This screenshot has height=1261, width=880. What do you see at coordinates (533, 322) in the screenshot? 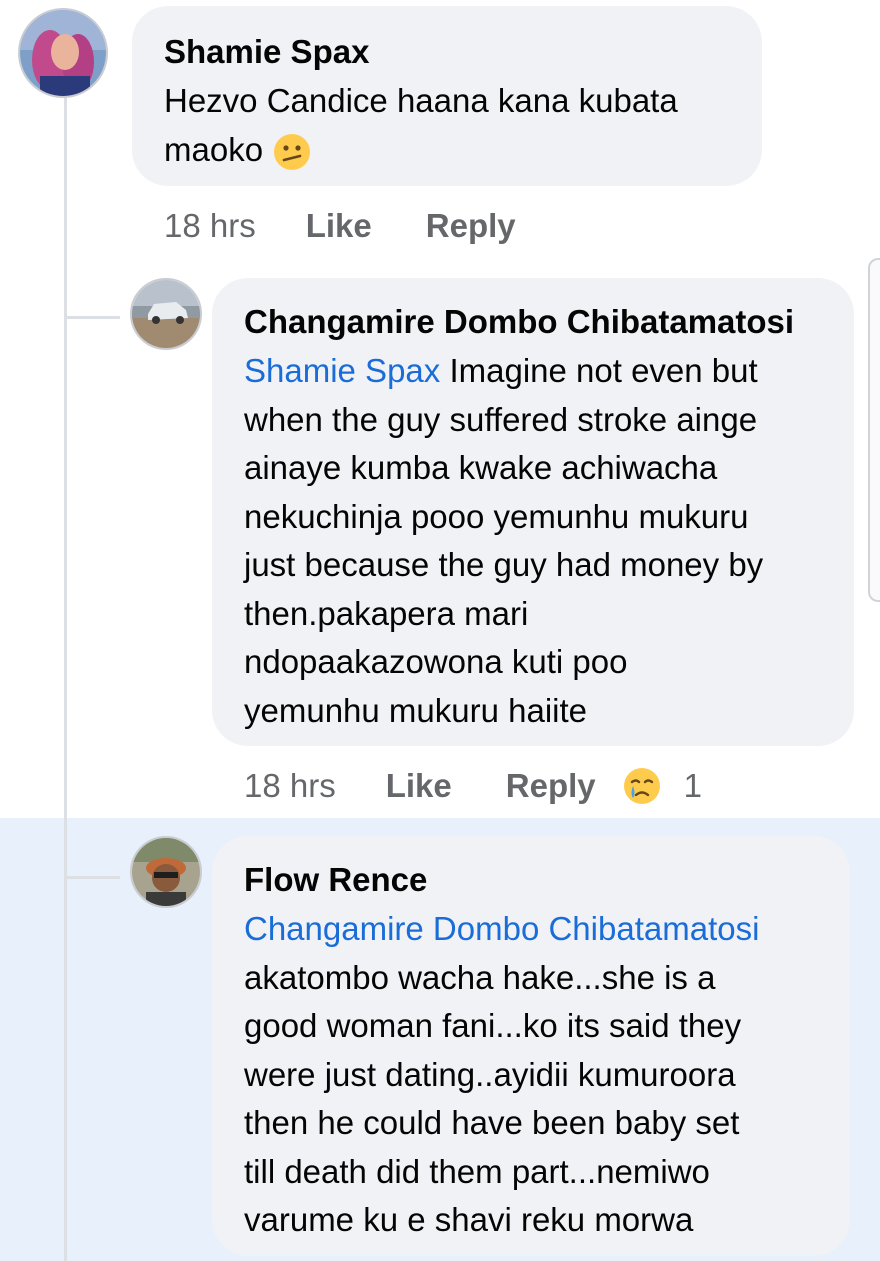
I see `comment-author: Changamire Dombo Chibatamatosi` at bounding box center [533, 322].